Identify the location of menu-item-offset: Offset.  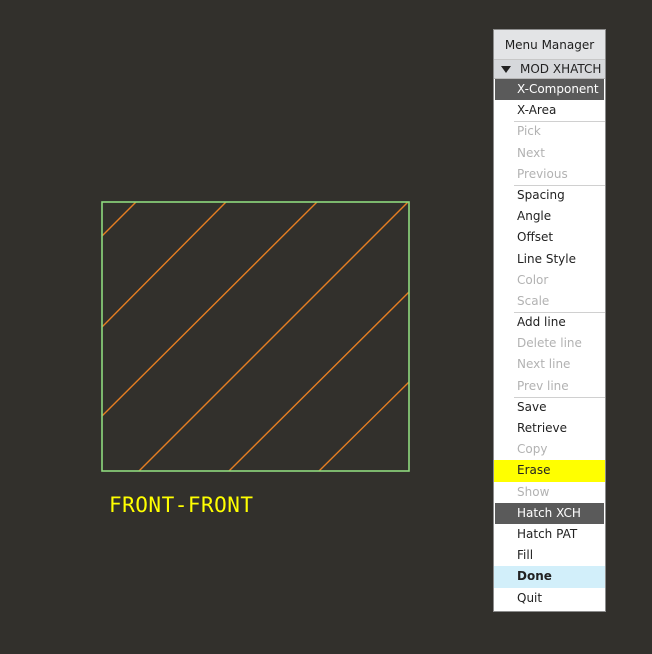
(549, 237).